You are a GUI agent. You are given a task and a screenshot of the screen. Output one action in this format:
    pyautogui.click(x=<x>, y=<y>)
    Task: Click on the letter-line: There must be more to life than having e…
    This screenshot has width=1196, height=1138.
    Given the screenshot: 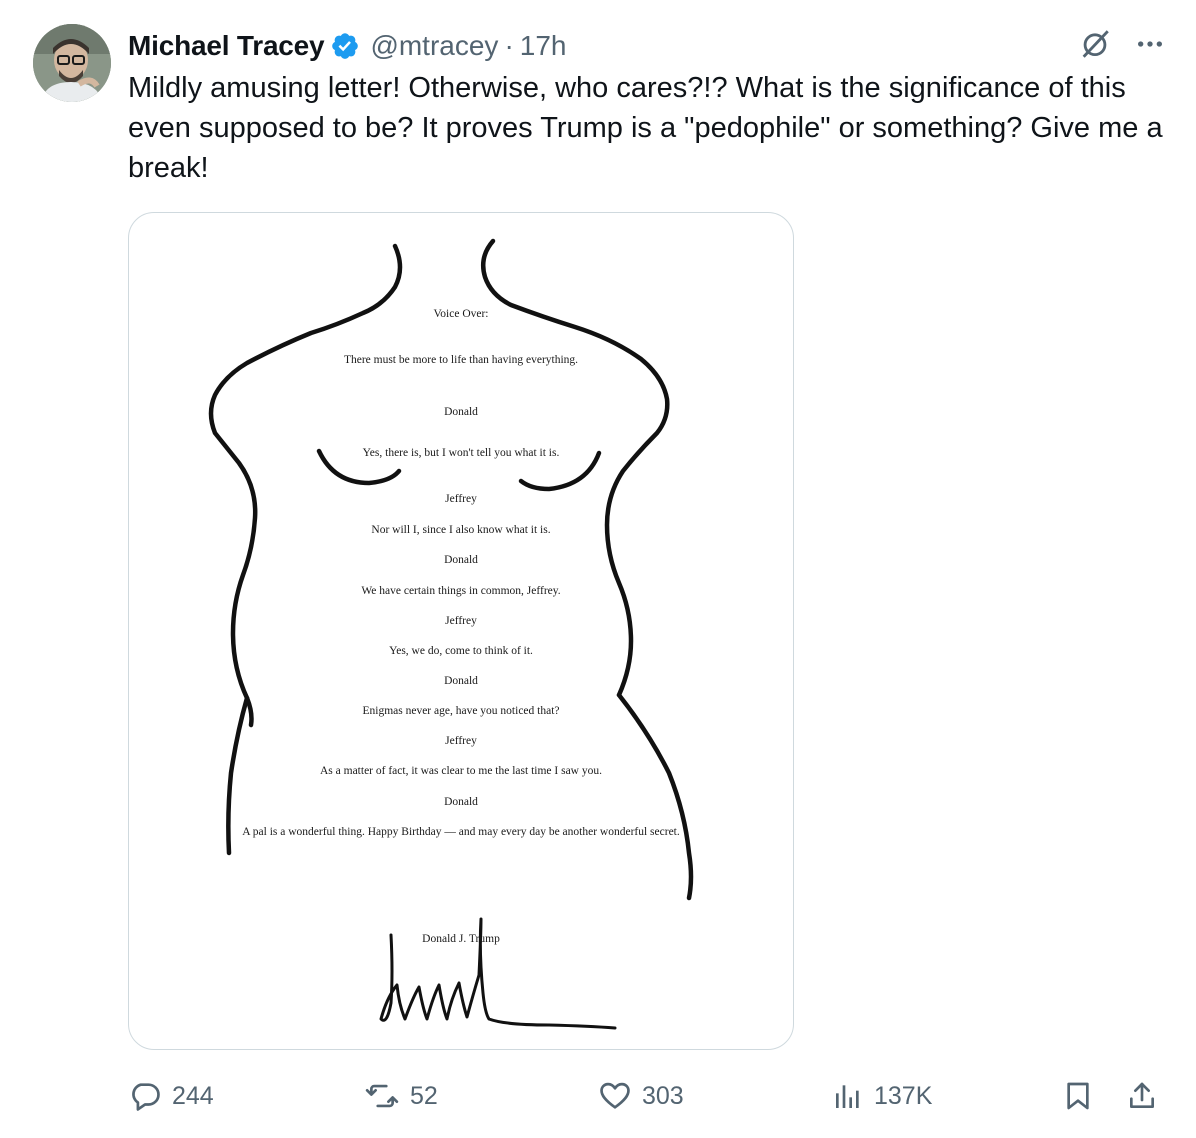 What is the action you would take?
    pyautogui.click(x=461, y=360)
    